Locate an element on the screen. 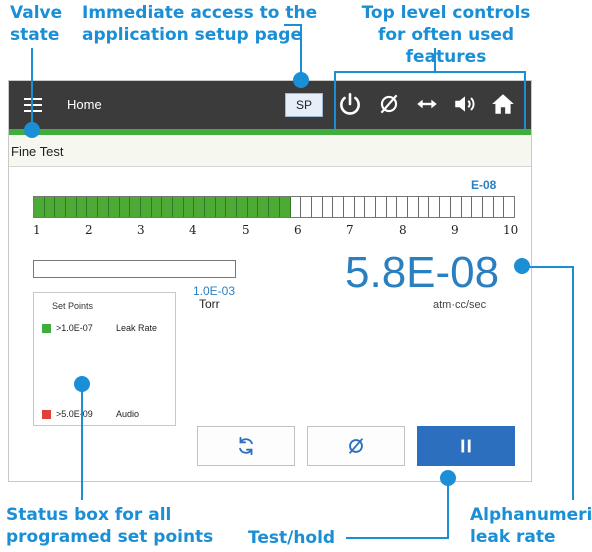 The image size is (592, 552). speaker-icon is located at coordinates (465, 105).